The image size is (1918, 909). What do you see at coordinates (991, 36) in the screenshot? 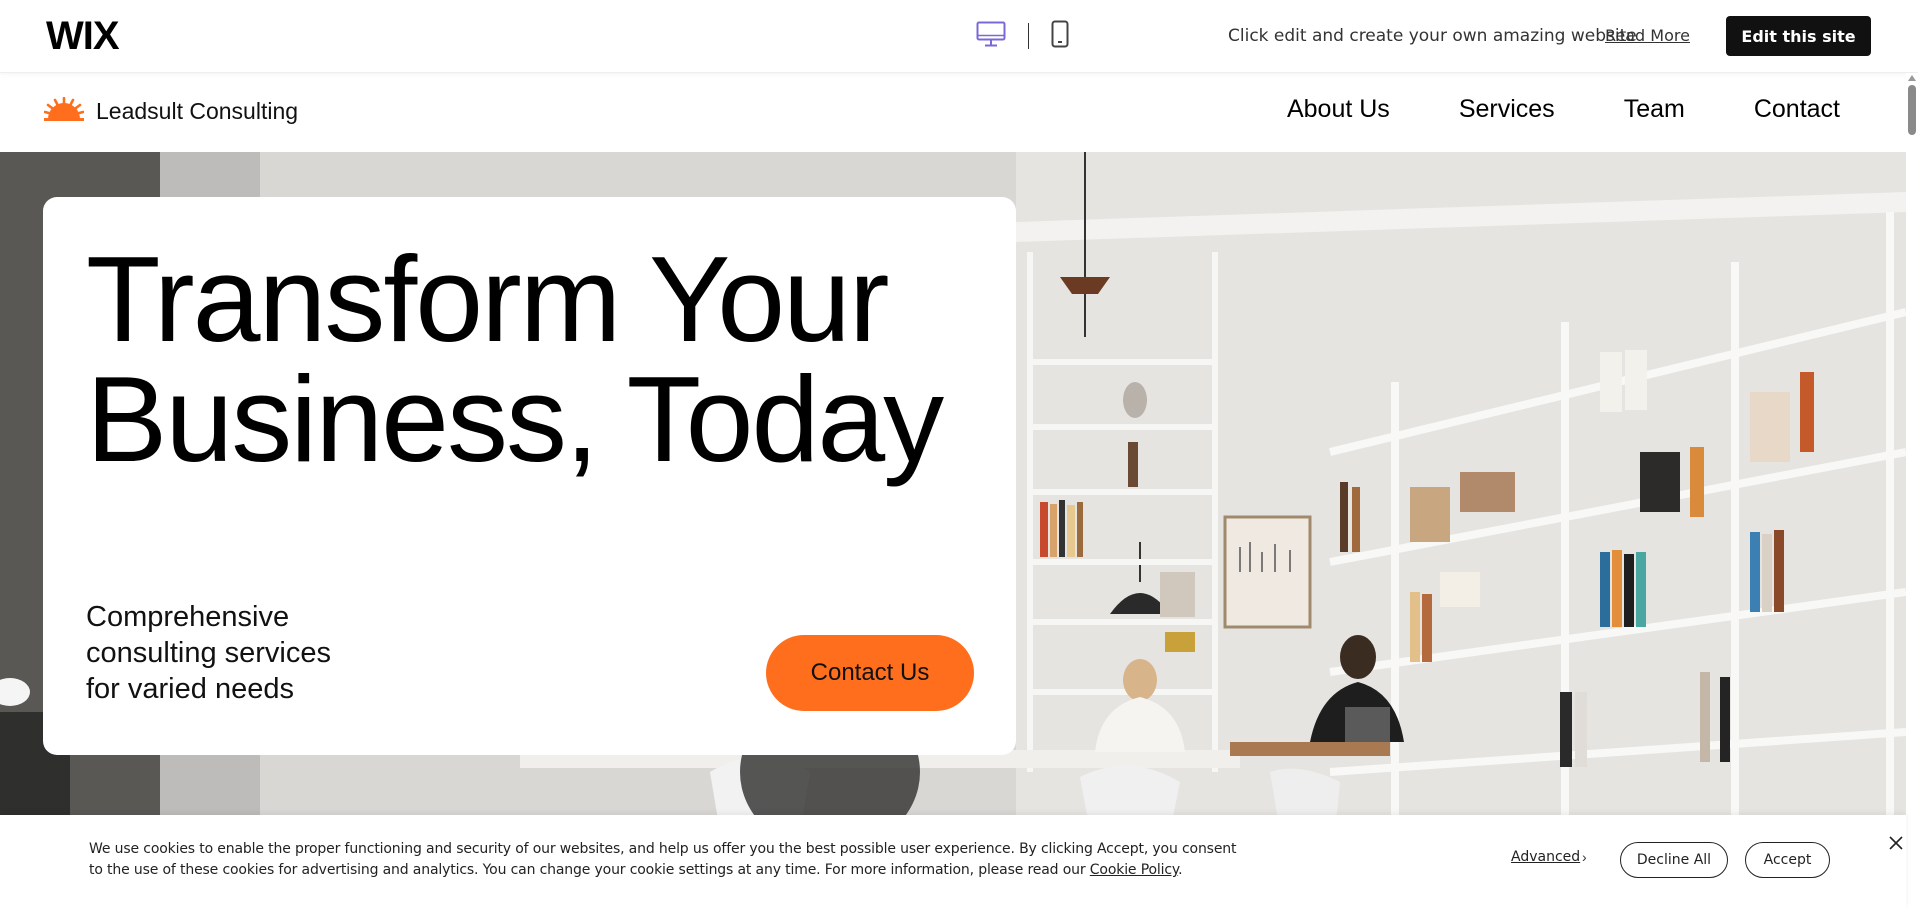
I see `desktop-monitor-icon` at bounding box center [991, 36].